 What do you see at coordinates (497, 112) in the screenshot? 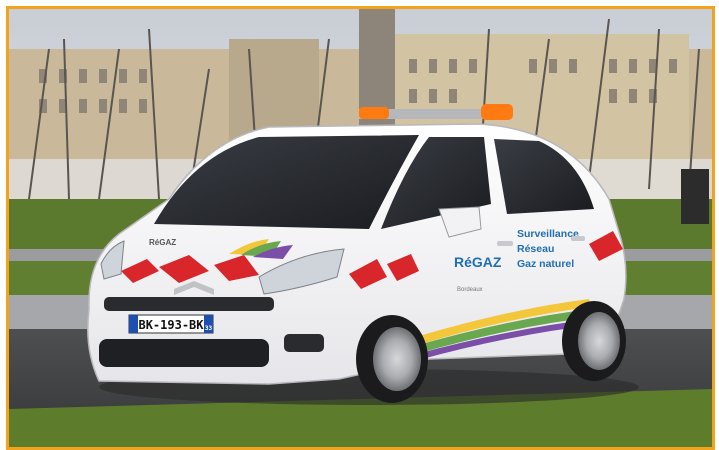
I see `beacon-right` at bounding box center [497, 112].